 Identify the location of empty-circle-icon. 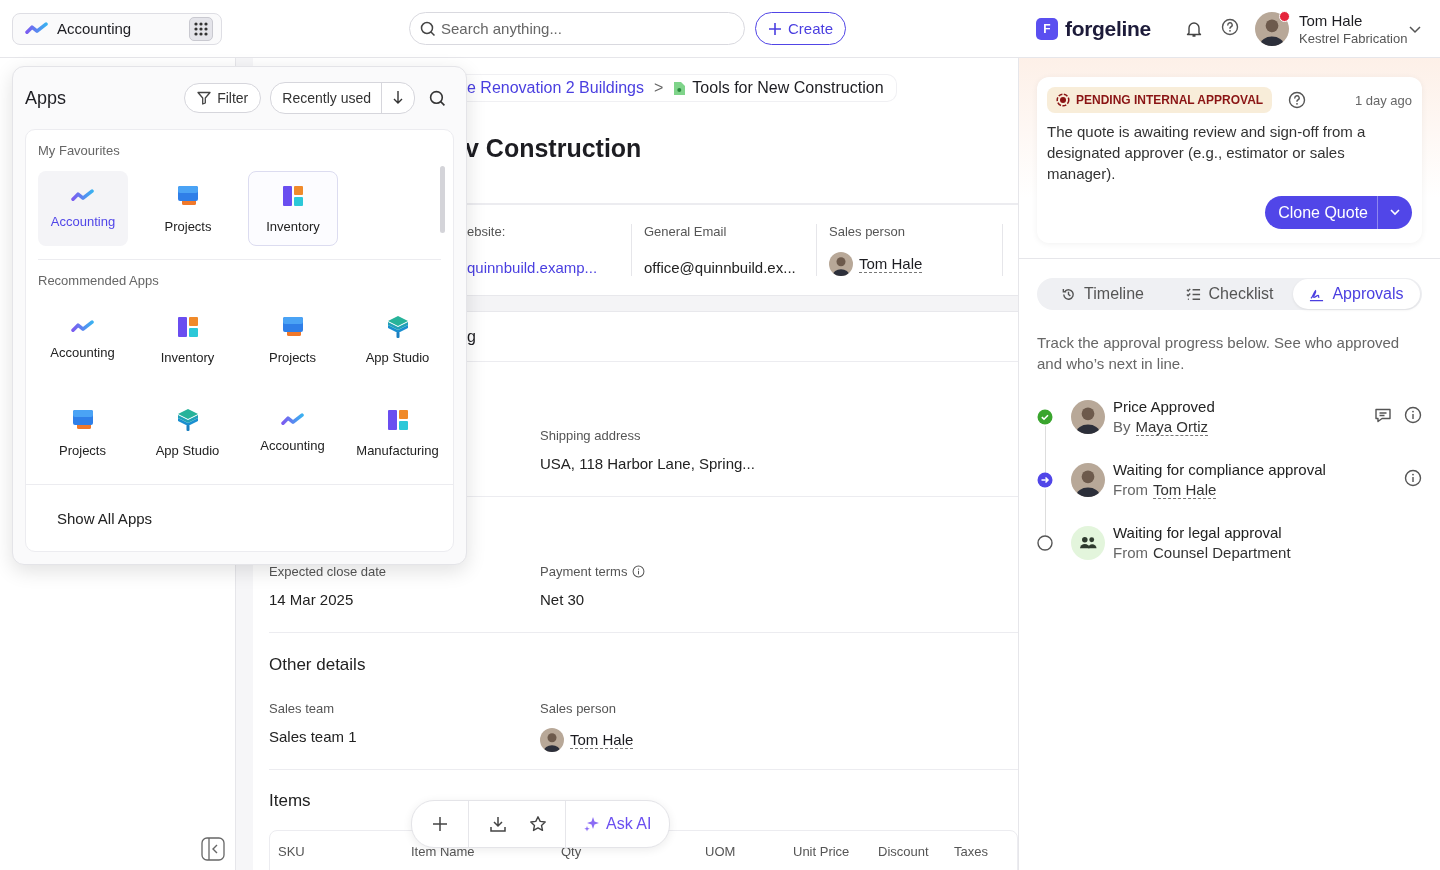
(1045, 542).